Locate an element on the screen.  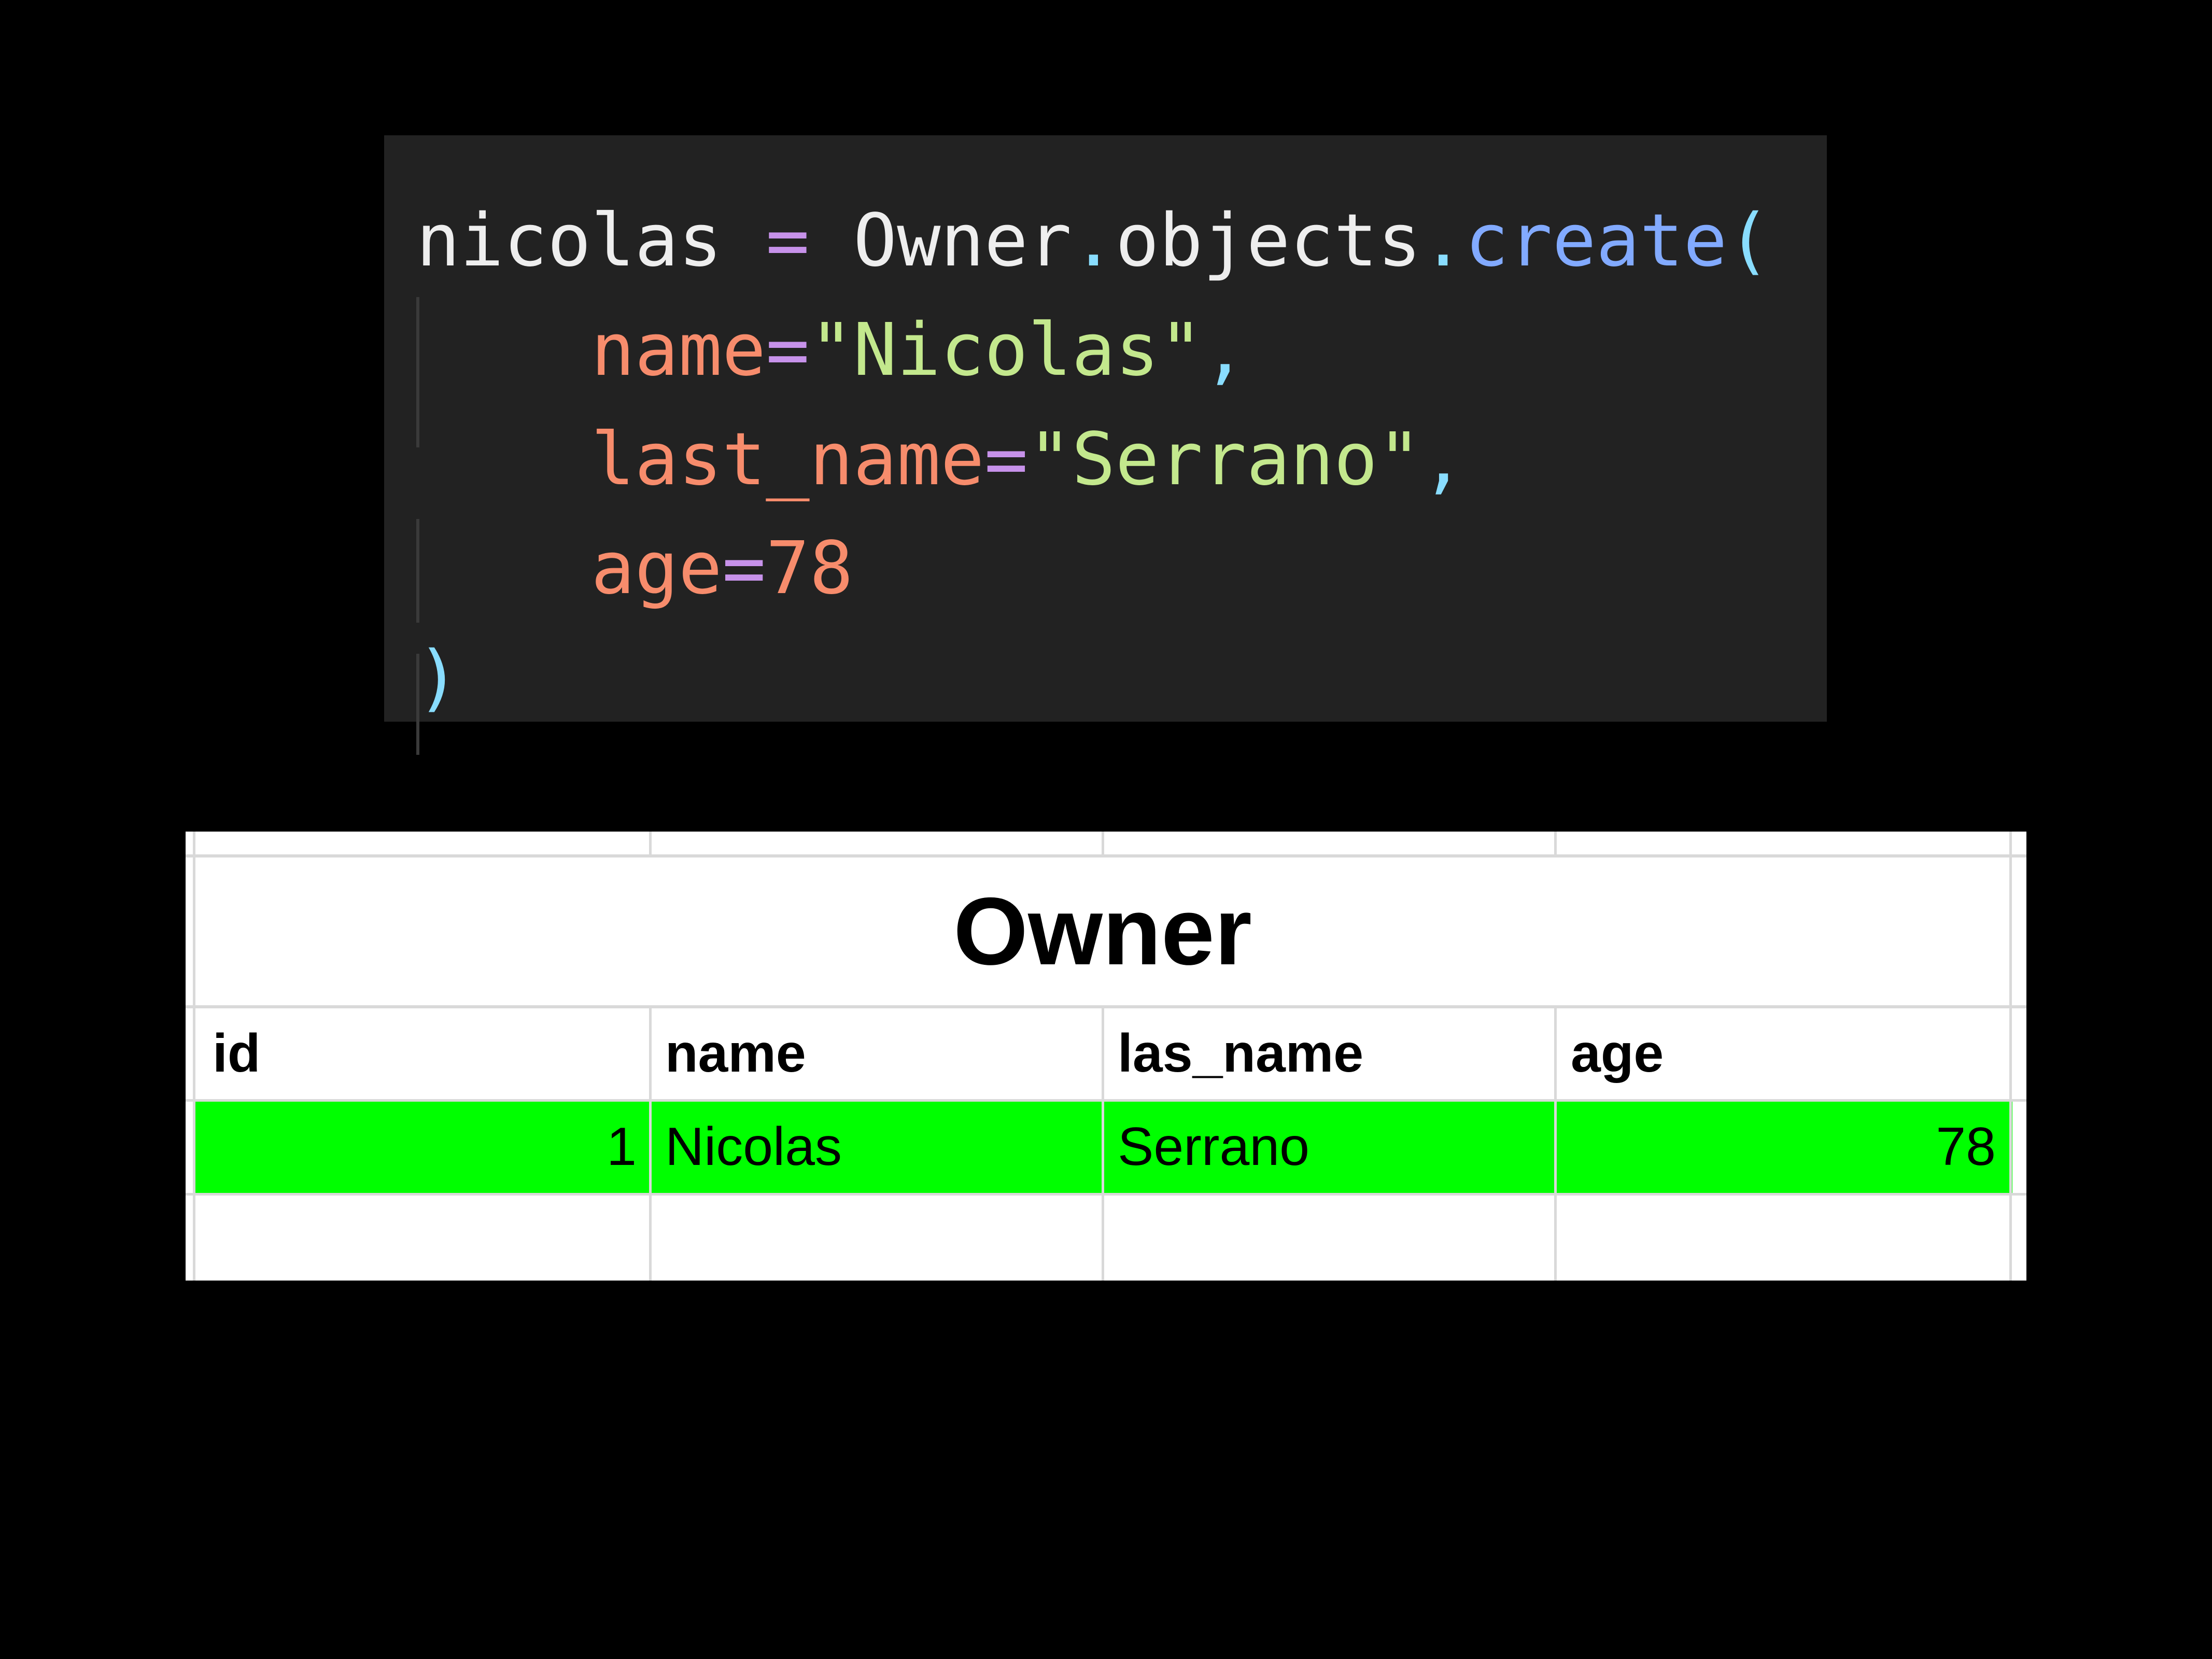
code-line-1: nicolas = Owner.objects.create( is located at coordinates (1093, 242).